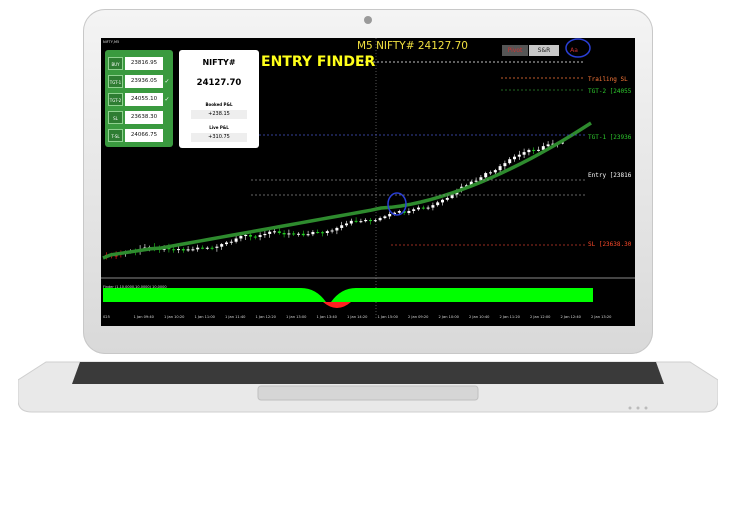 The height and width of the screenshot is (514, 736). I want to click on info-symbol: NIFTY#, so click(219, 62).